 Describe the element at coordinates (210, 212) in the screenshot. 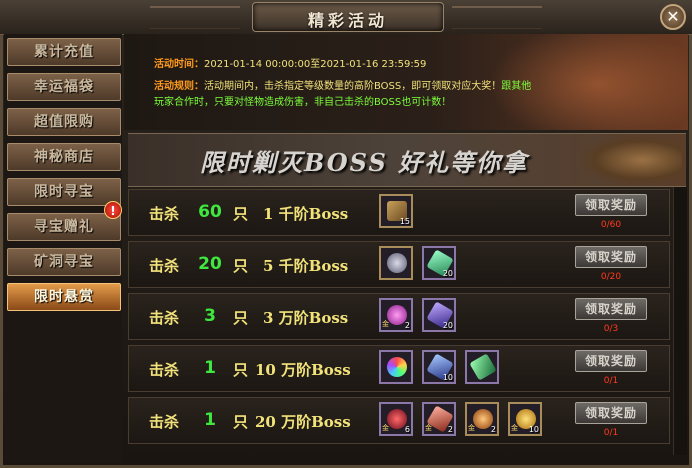

I see `kill-count: 60` at that location.